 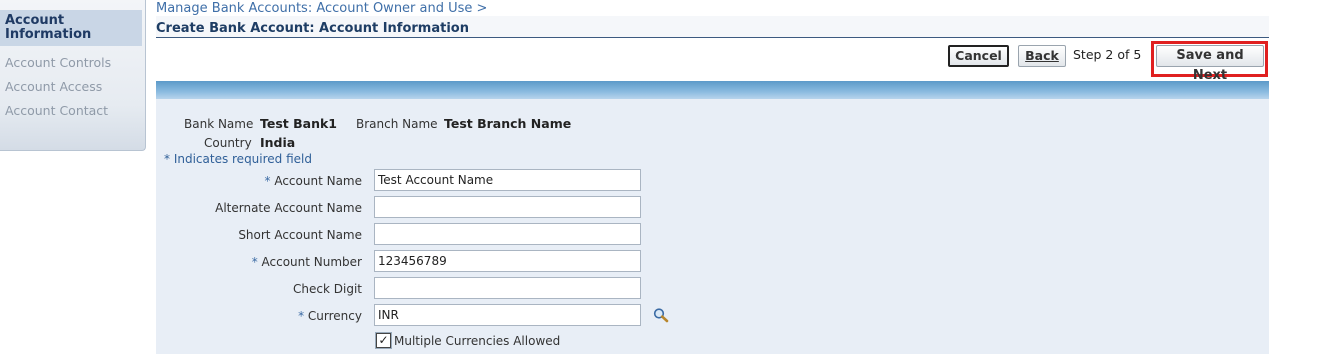 What do you see at coordinates (477, 341) in the screenshot?
I see `multiple-currencies-label: Multiple Currencies Allowed` at bounding box center [477, 341].